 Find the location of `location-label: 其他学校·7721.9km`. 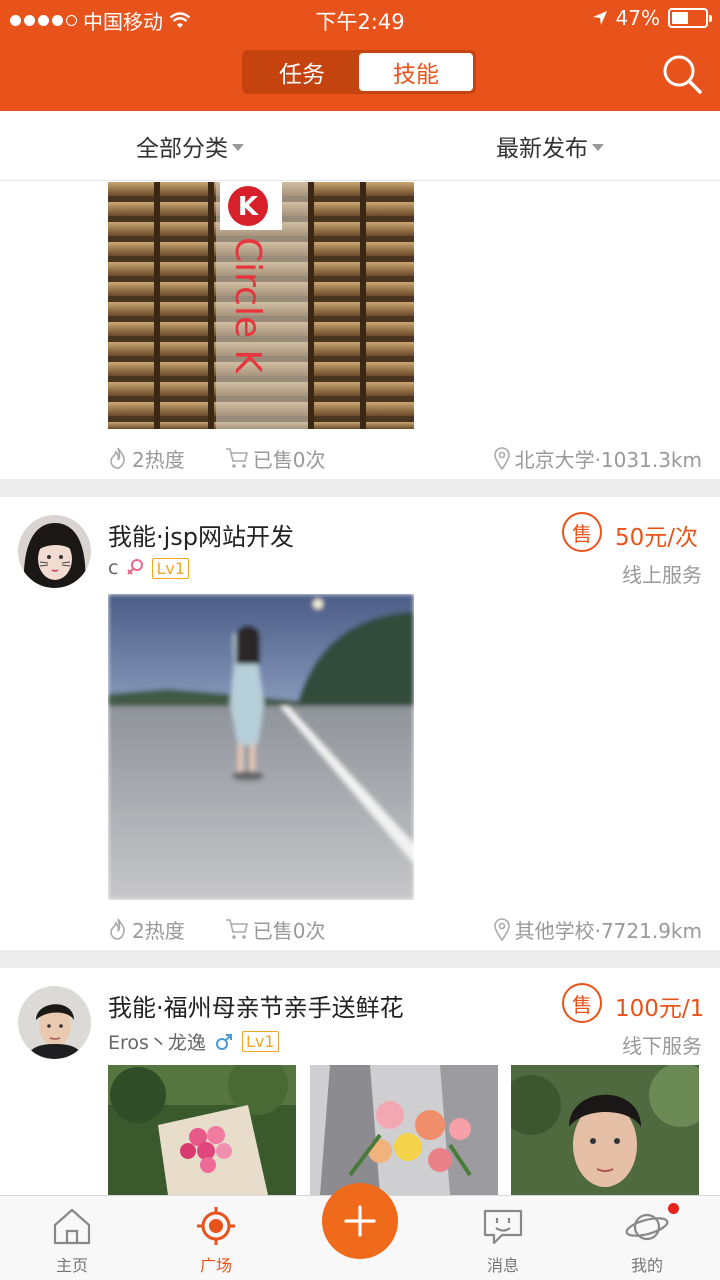

location-label: 其他学校·7721.9km is located at coordinates (608, 930).